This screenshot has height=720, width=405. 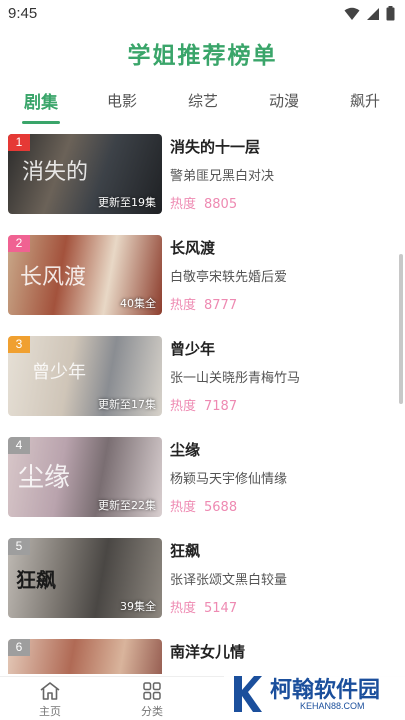 I want to click on list-item: 曾少年 3 更新至17集 曾少年 张一山关晓彤青梅竹马 热度 7187, so click(x=203, y=377).